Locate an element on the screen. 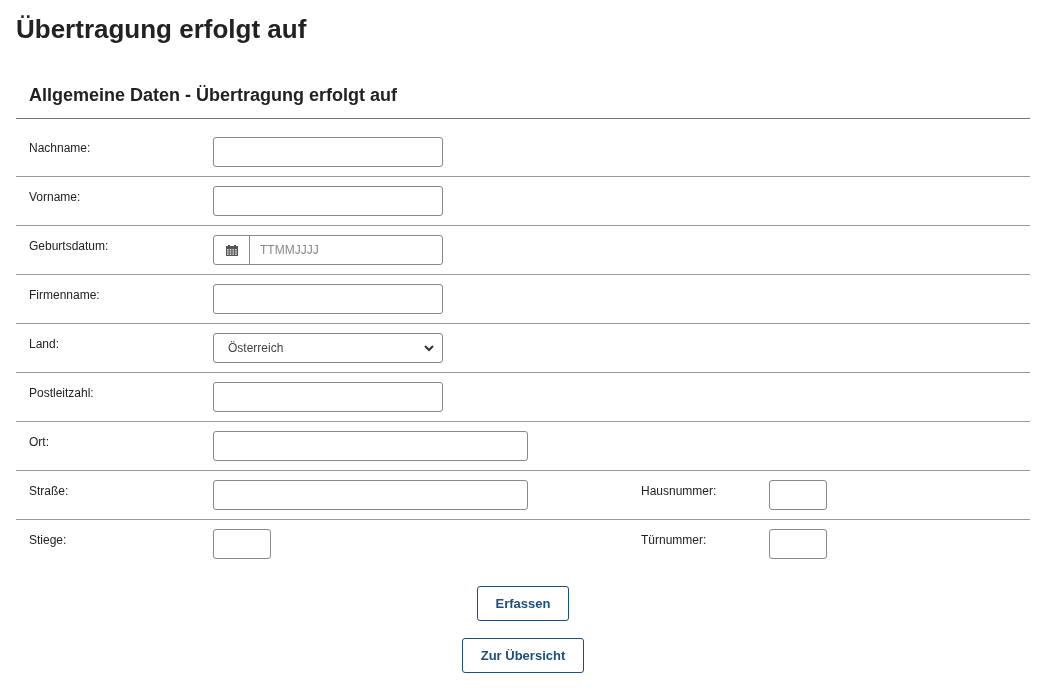 The width and height of the screenshot is (1038, 692). field-label: Türnummer: is located at coordinates (674, 539).